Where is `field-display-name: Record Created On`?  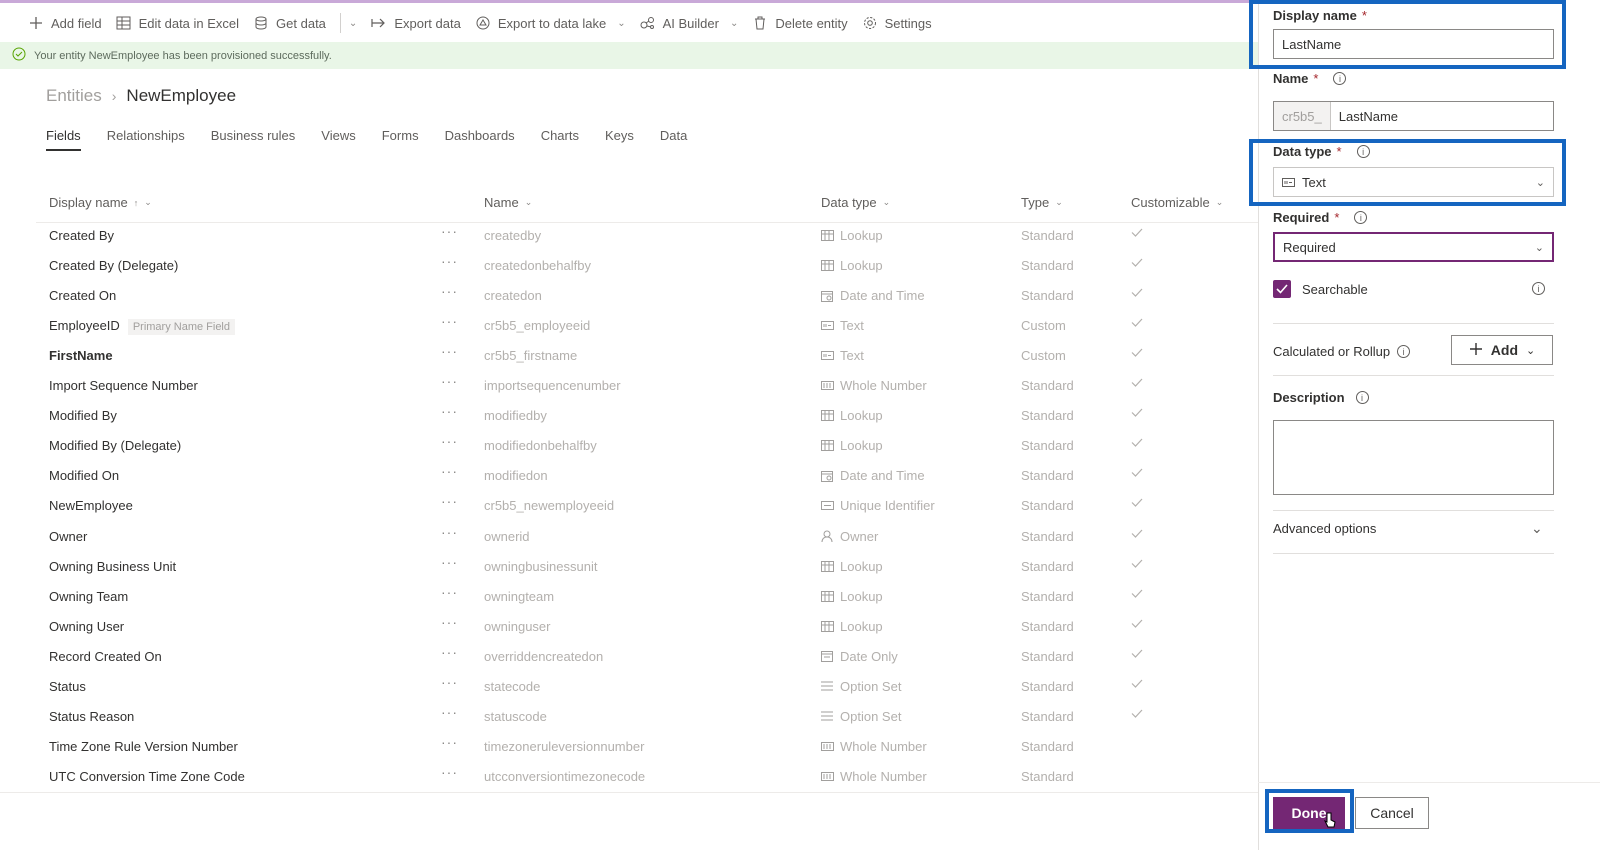
field-display-name: Record Created On is located at coordinates (105, 656).